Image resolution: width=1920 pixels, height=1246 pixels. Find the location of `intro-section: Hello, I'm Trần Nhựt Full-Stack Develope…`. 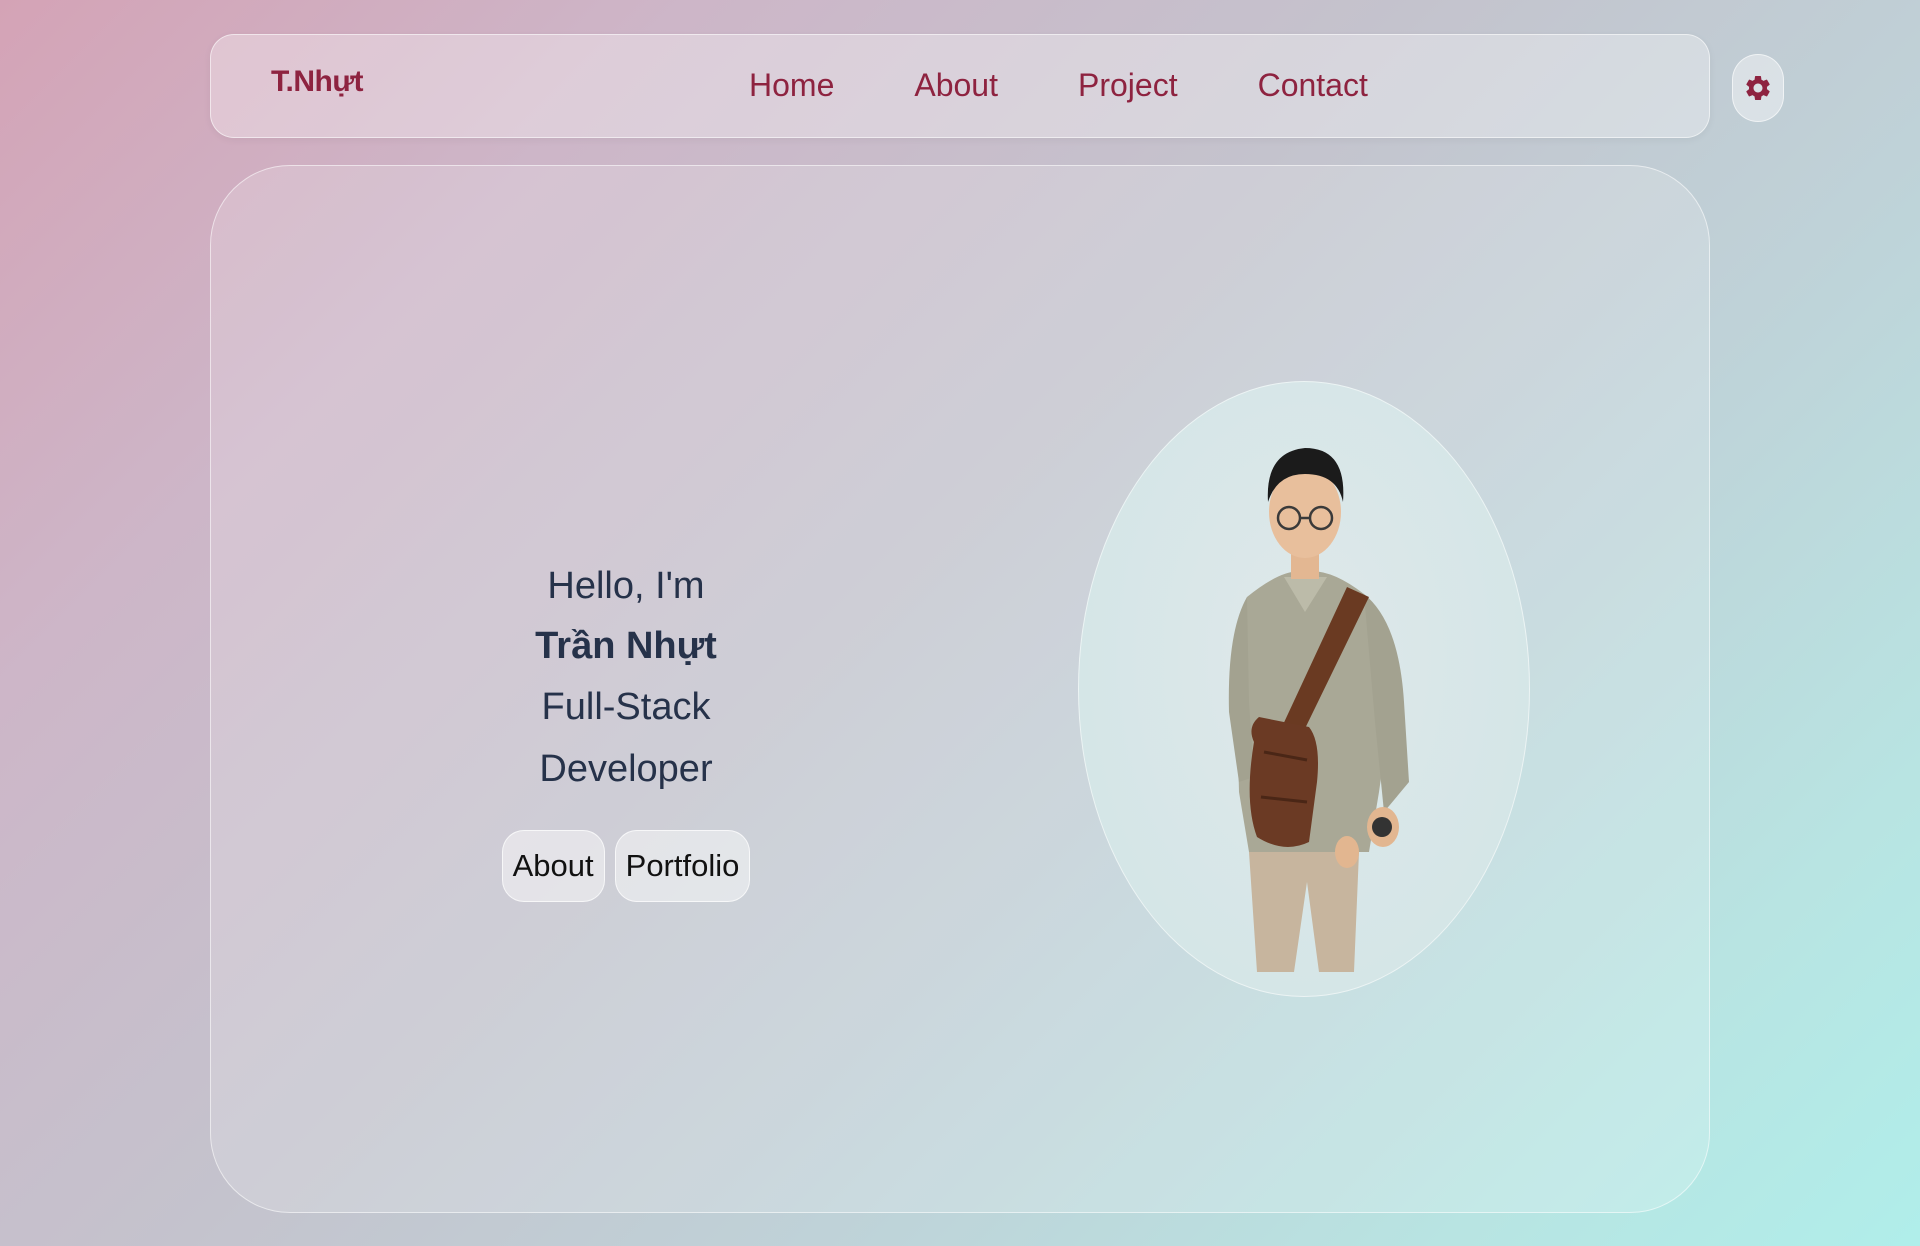

intro-section: Hello, I'm Trần Nhựt Full-Stack Develope… is located at coordinates (626, 729).